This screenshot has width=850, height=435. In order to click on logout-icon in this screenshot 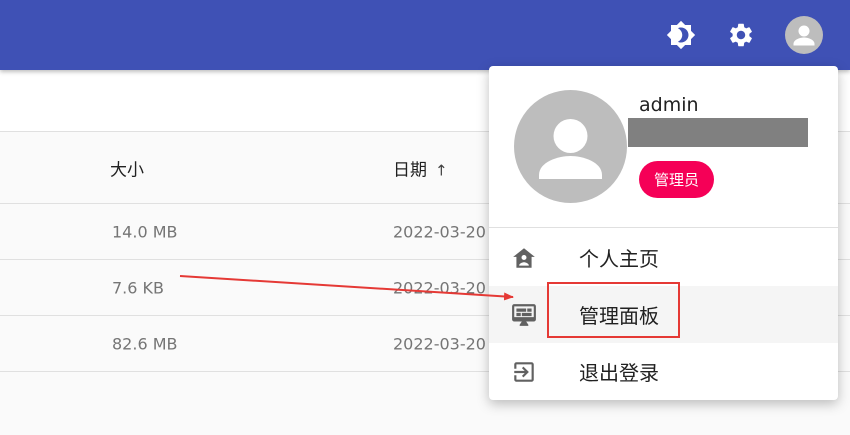, I will do `click(524, 372)`.